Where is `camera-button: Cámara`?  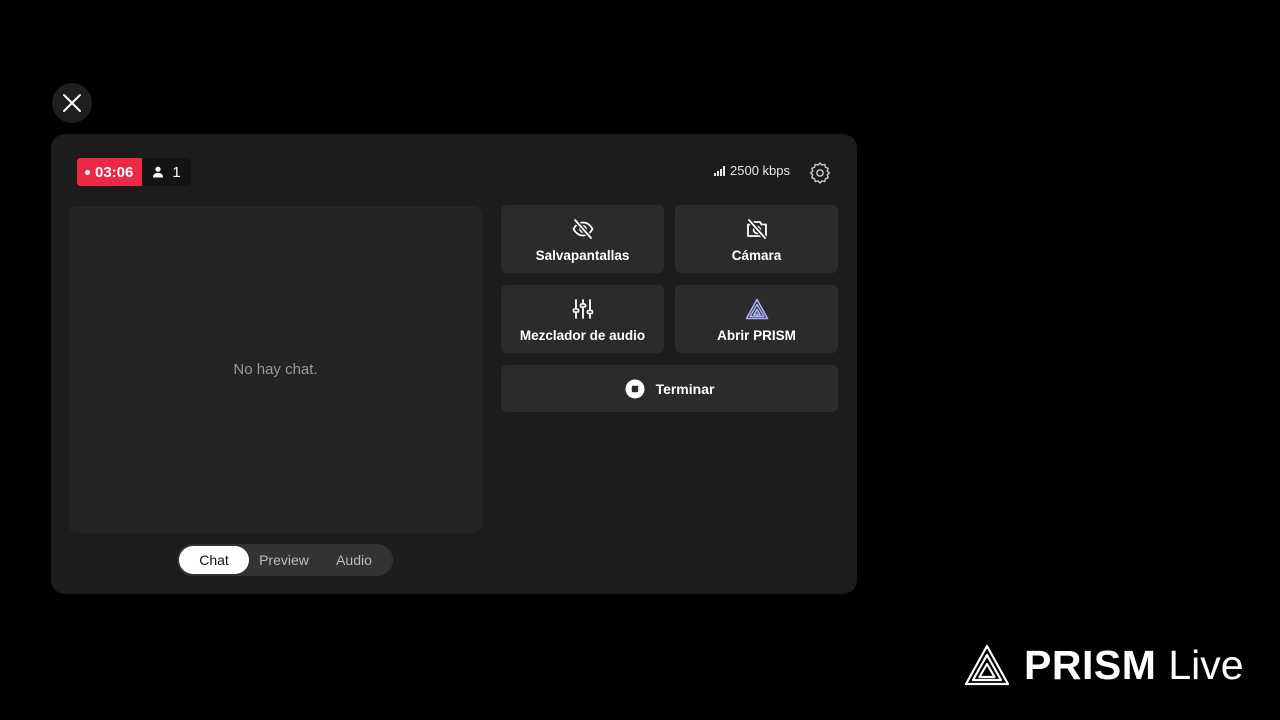
camera-button: Cámara is located at coordinates (756, 239).